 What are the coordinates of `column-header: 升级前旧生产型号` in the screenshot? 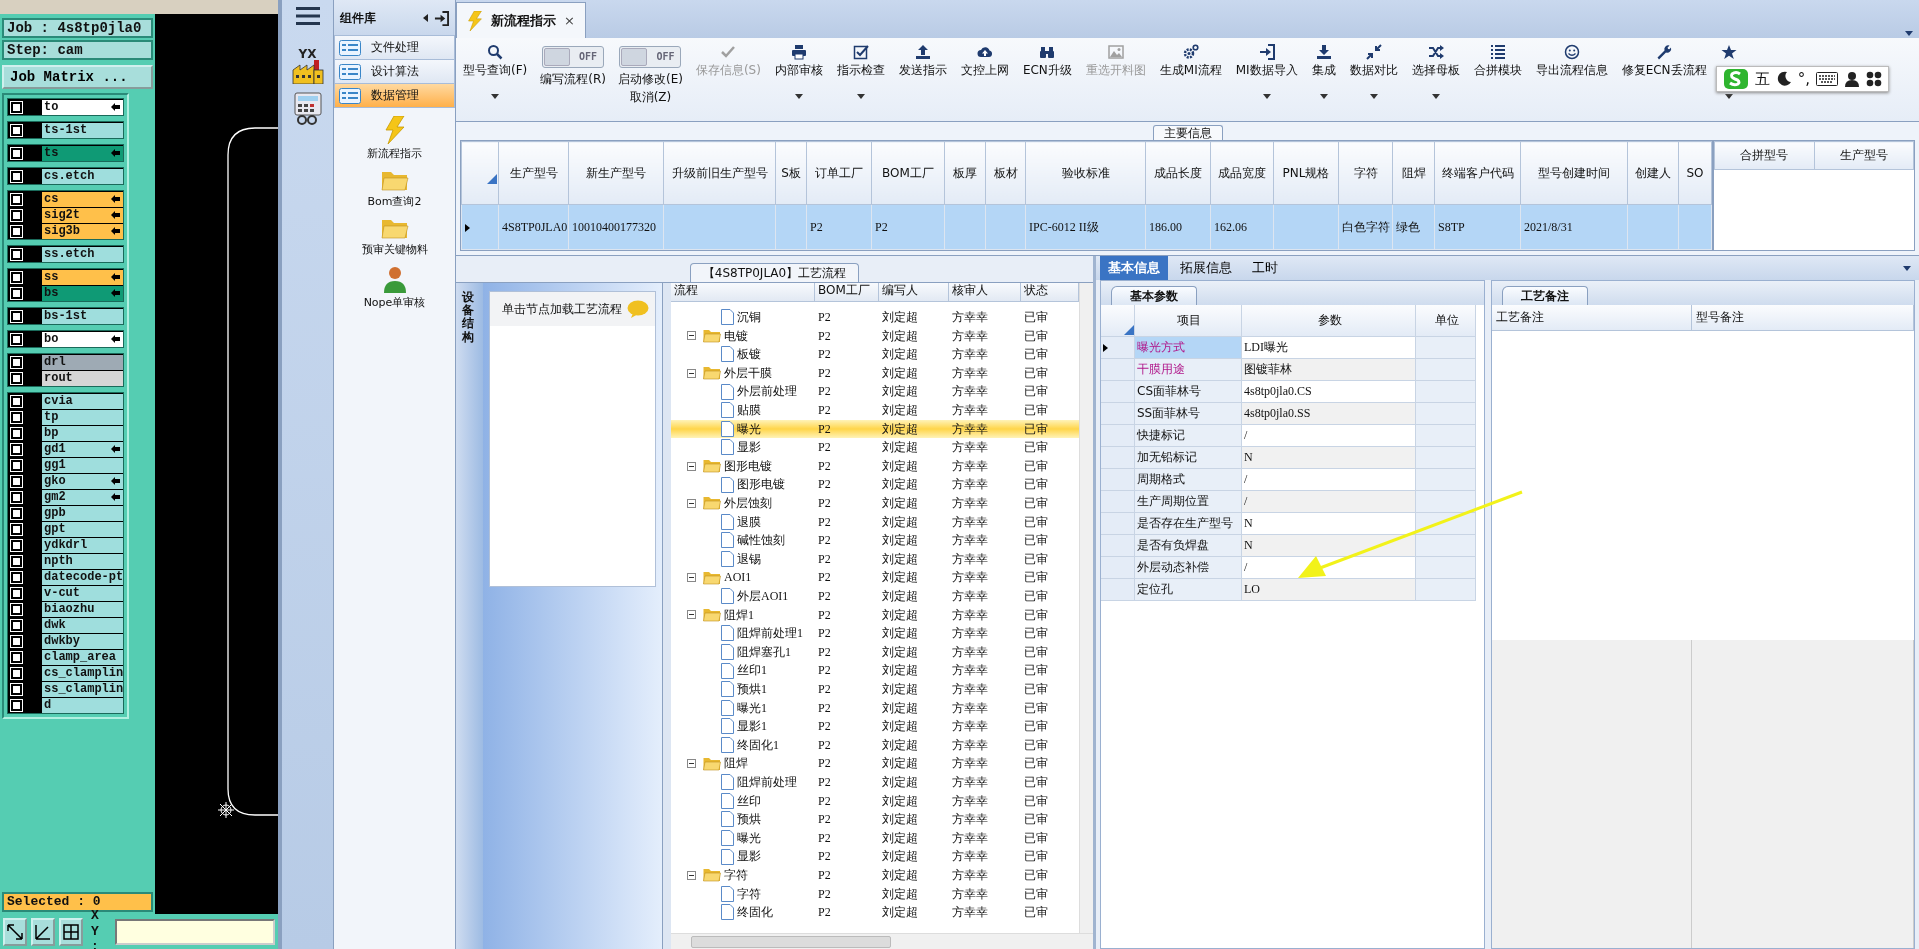 It's located at (719, 173).